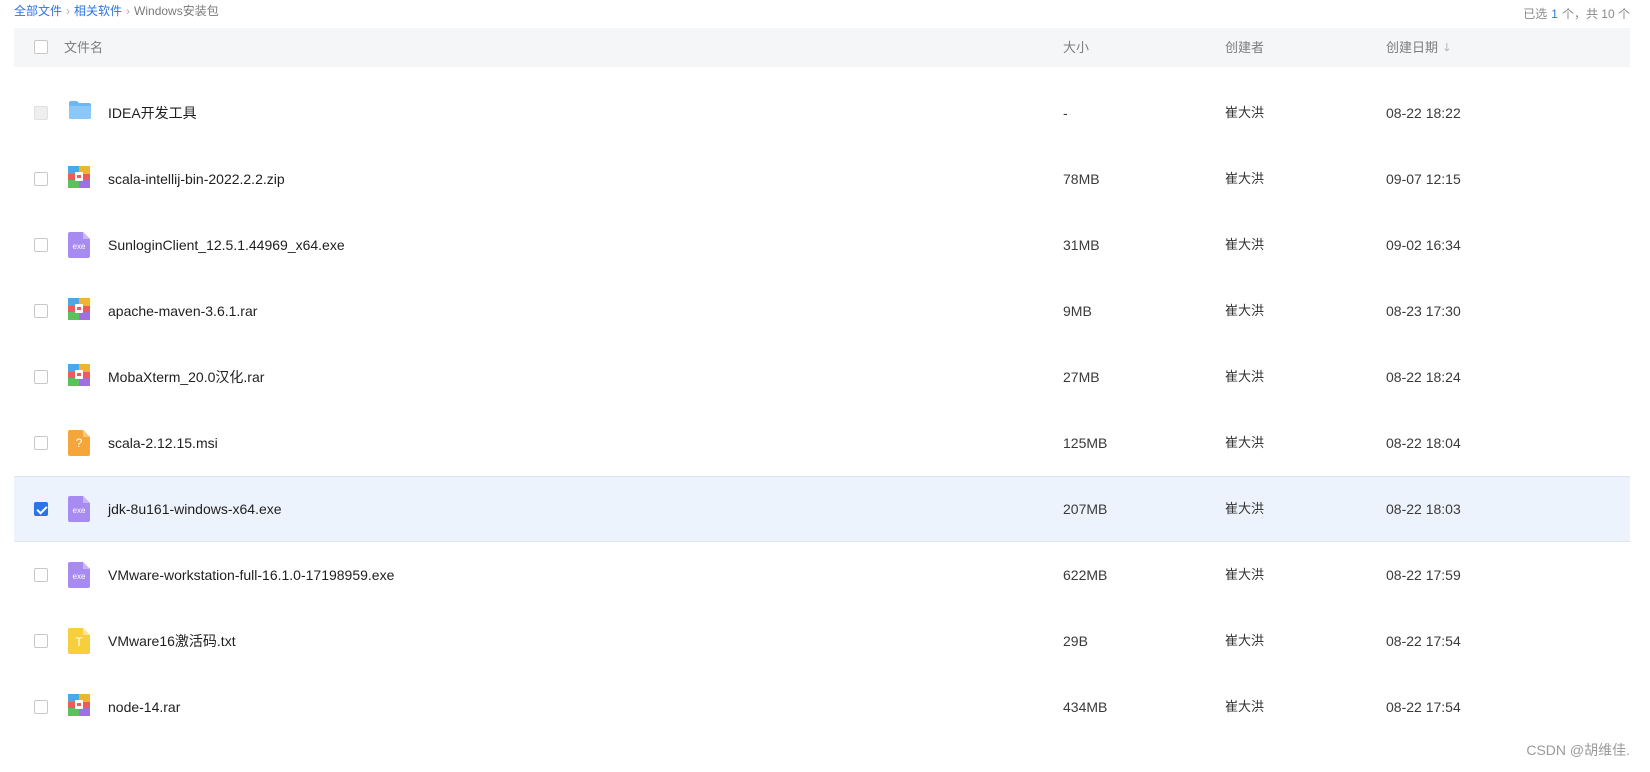  What do you see at coordinates (163, 443) in the screenshot?
I see `file-name-link: scala-2.12.15.msi` at bounding box center [163, 443].